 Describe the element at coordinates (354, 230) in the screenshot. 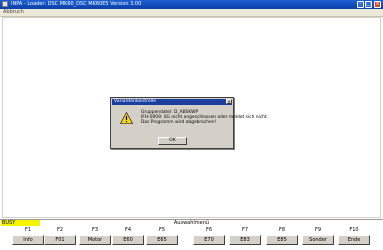

I see `fkey-code: F10` at that location.